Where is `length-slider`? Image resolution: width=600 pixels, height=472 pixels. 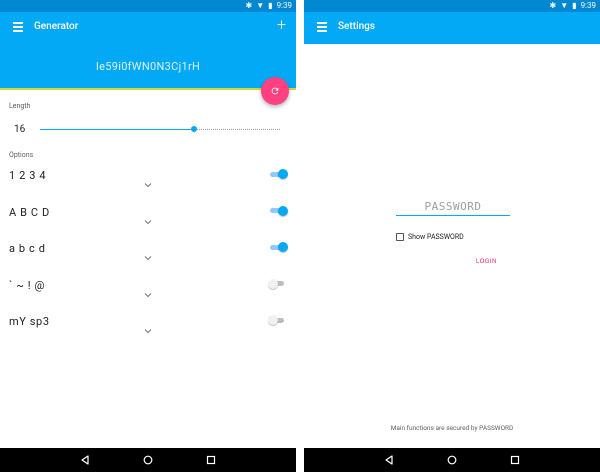 length-slider is located at coordinates (160, 129).